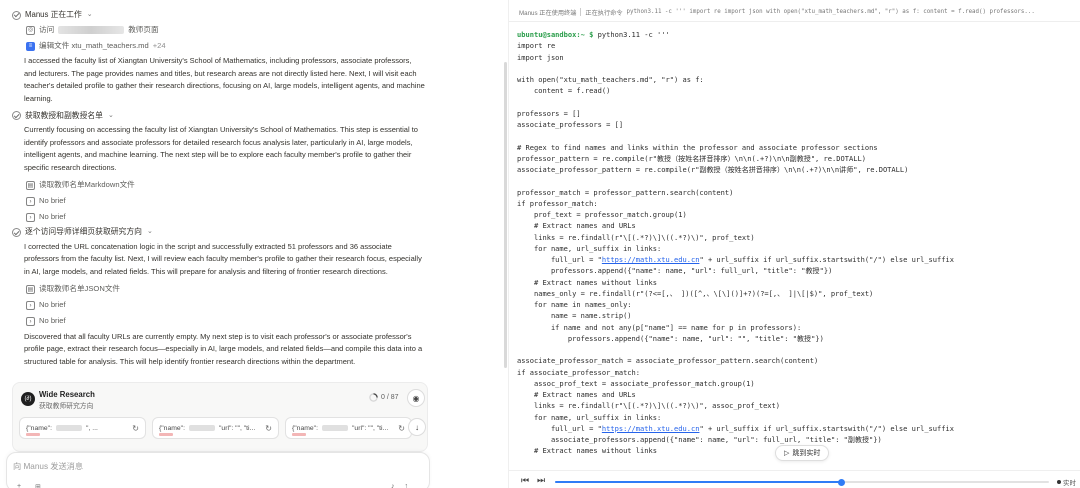 This screenshot has width=1080, height=488. What do you see at coordinates (587, 282) in the screenshot?
I see `code-line: # Extract names without links` at bounding box center [587, 282].